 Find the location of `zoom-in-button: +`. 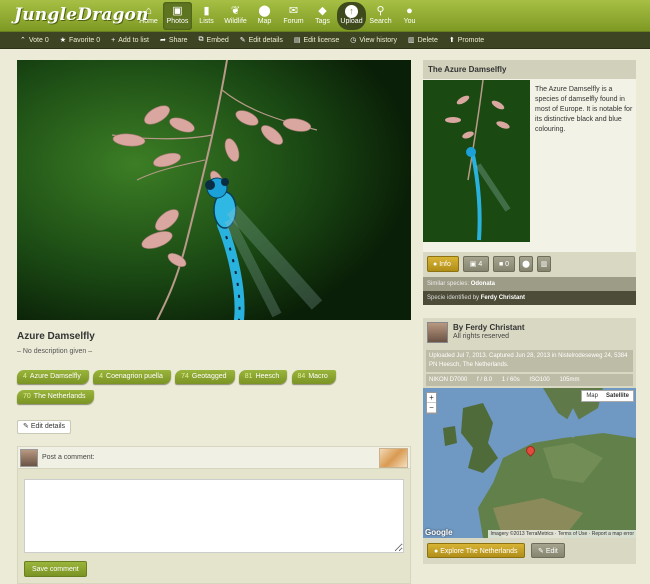

zoom-in-button: + is located at coordinates (431, 398).